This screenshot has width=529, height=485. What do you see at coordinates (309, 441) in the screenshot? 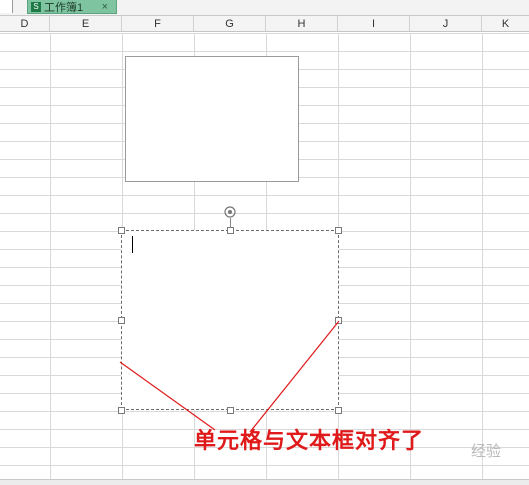
I see `annotation-text: 单元格与文本框对齐了` at bounding box center [309, 441].